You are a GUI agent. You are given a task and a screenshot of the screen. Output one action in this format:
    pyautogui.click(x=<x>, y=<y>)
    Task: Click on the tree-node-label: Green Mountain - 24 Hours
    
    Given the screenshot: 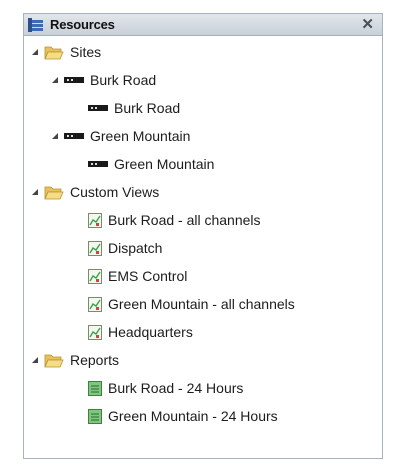 What is the action you would take?
    pyautogui.click(x=193, y=416)
    